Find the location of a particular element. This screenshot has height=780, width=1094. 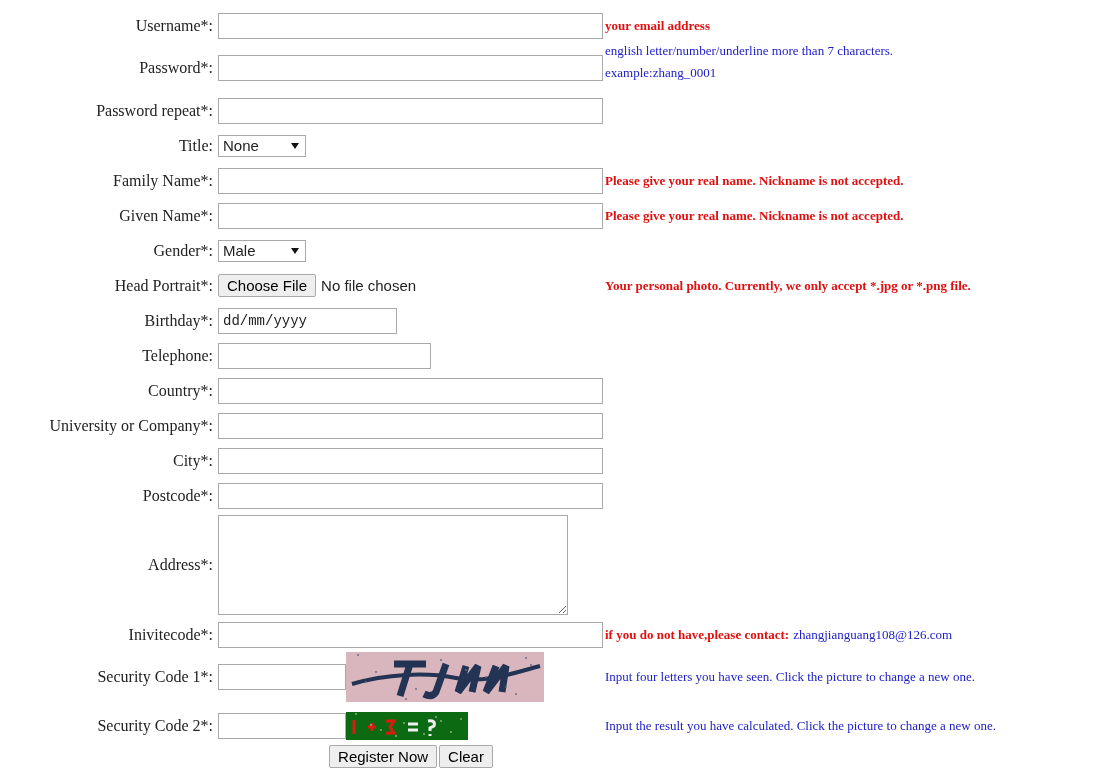

hint-text: zhangjianguang108@126.com is located at coordinates (873, 634).